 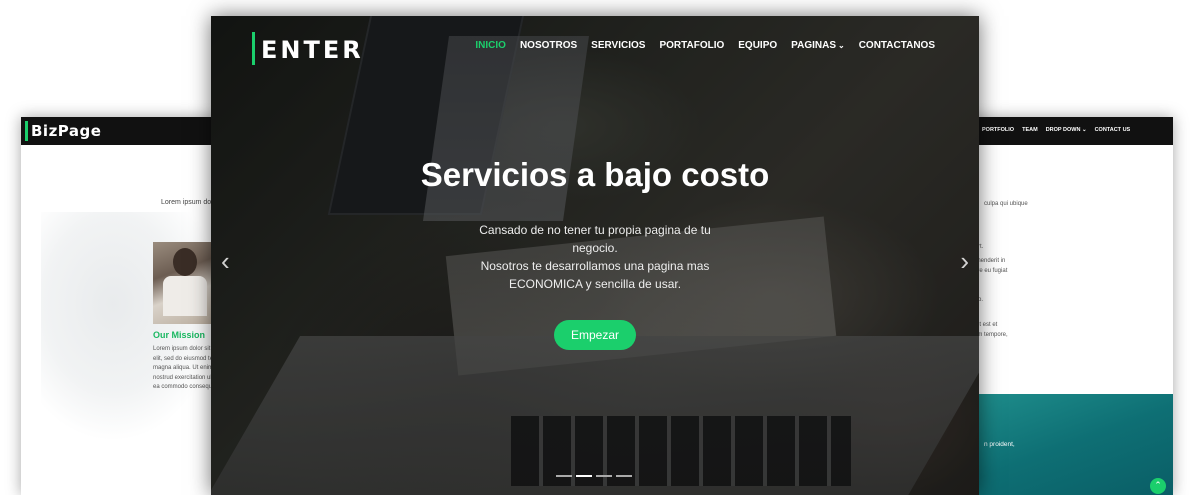 I want to click on right-text-fragment: culpa qui ubique, so click(x=1006, y=204).